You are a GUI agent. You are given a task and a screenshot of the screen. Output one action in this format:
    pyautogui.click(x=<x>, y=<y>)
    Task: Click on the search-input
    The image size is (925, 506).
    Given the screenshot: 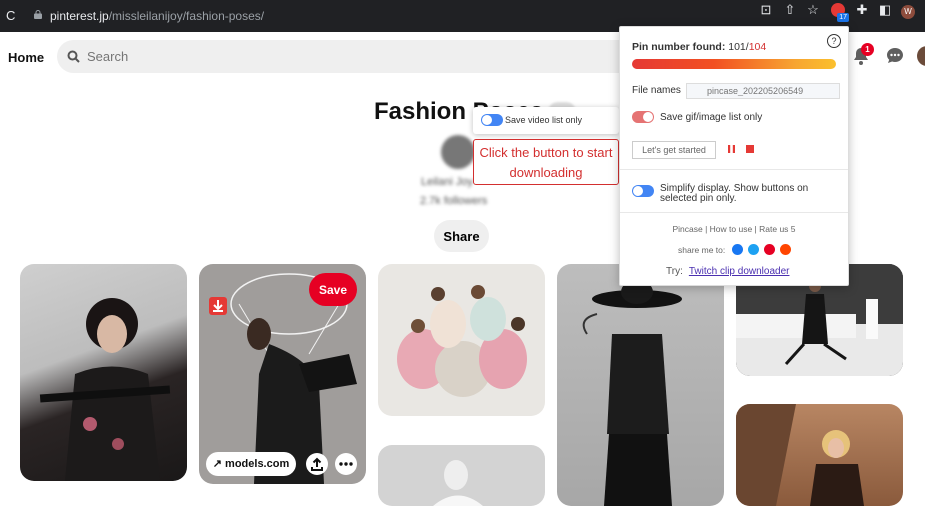 What is the action you would take?
    pyautogui.click(x=237, y=56)
    